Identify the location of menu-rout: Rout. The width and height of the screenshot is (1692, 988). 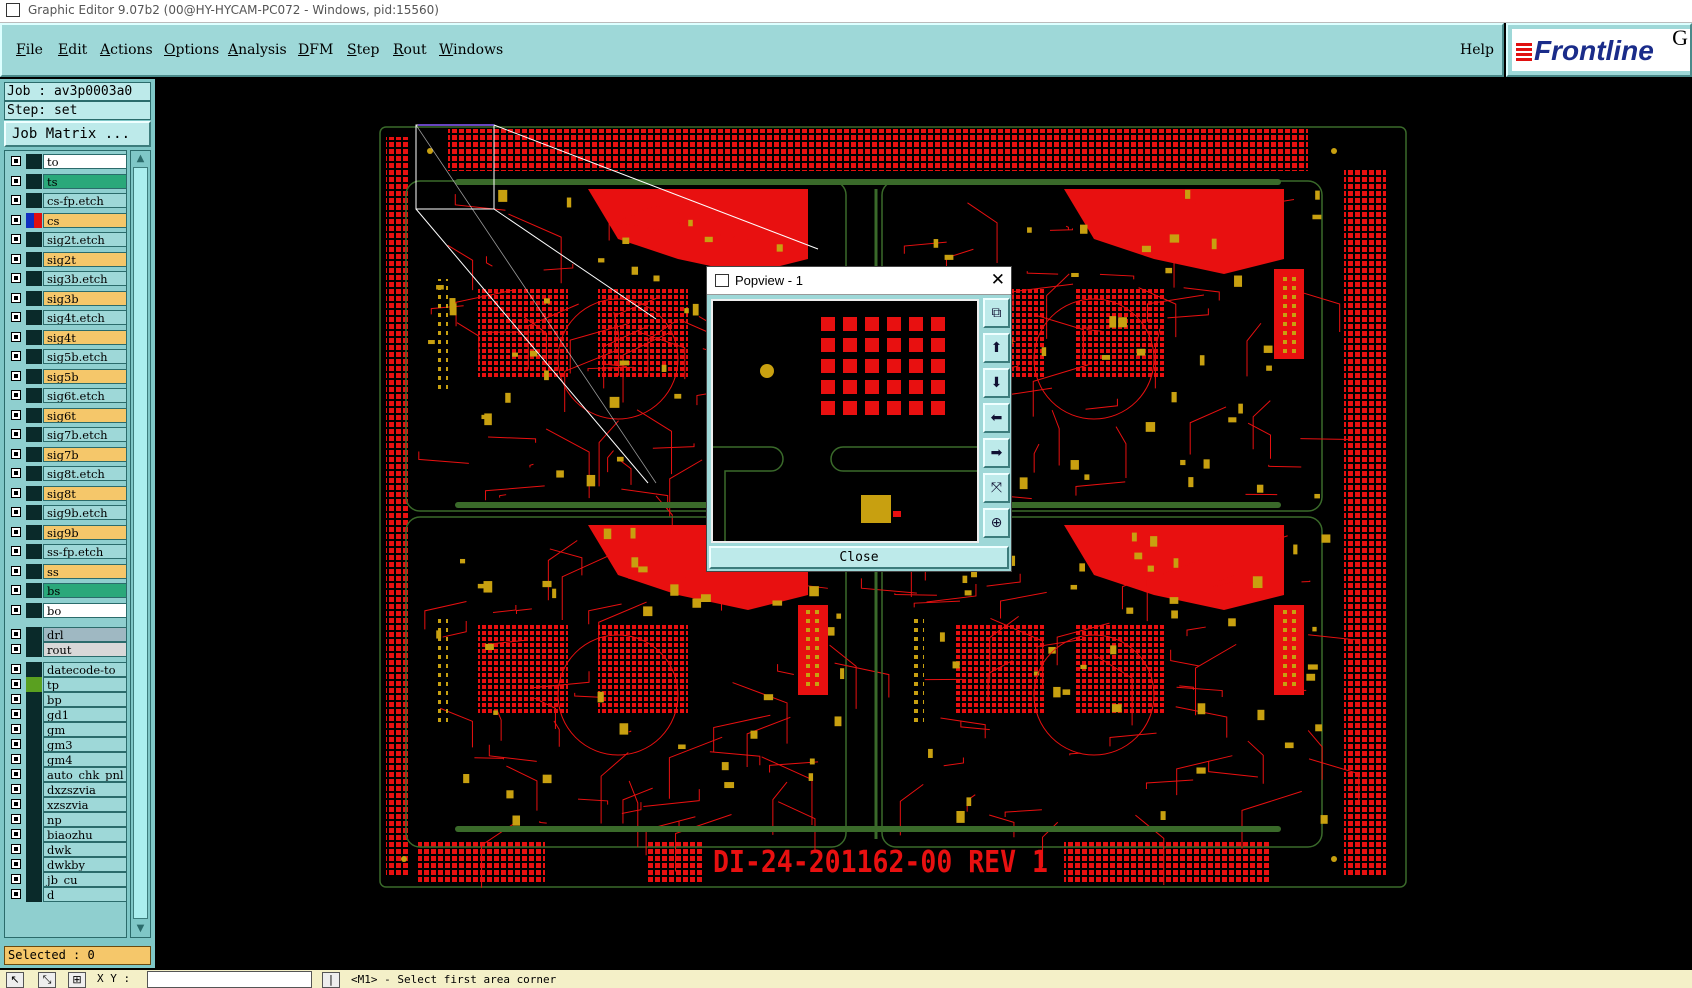
(410, 50).